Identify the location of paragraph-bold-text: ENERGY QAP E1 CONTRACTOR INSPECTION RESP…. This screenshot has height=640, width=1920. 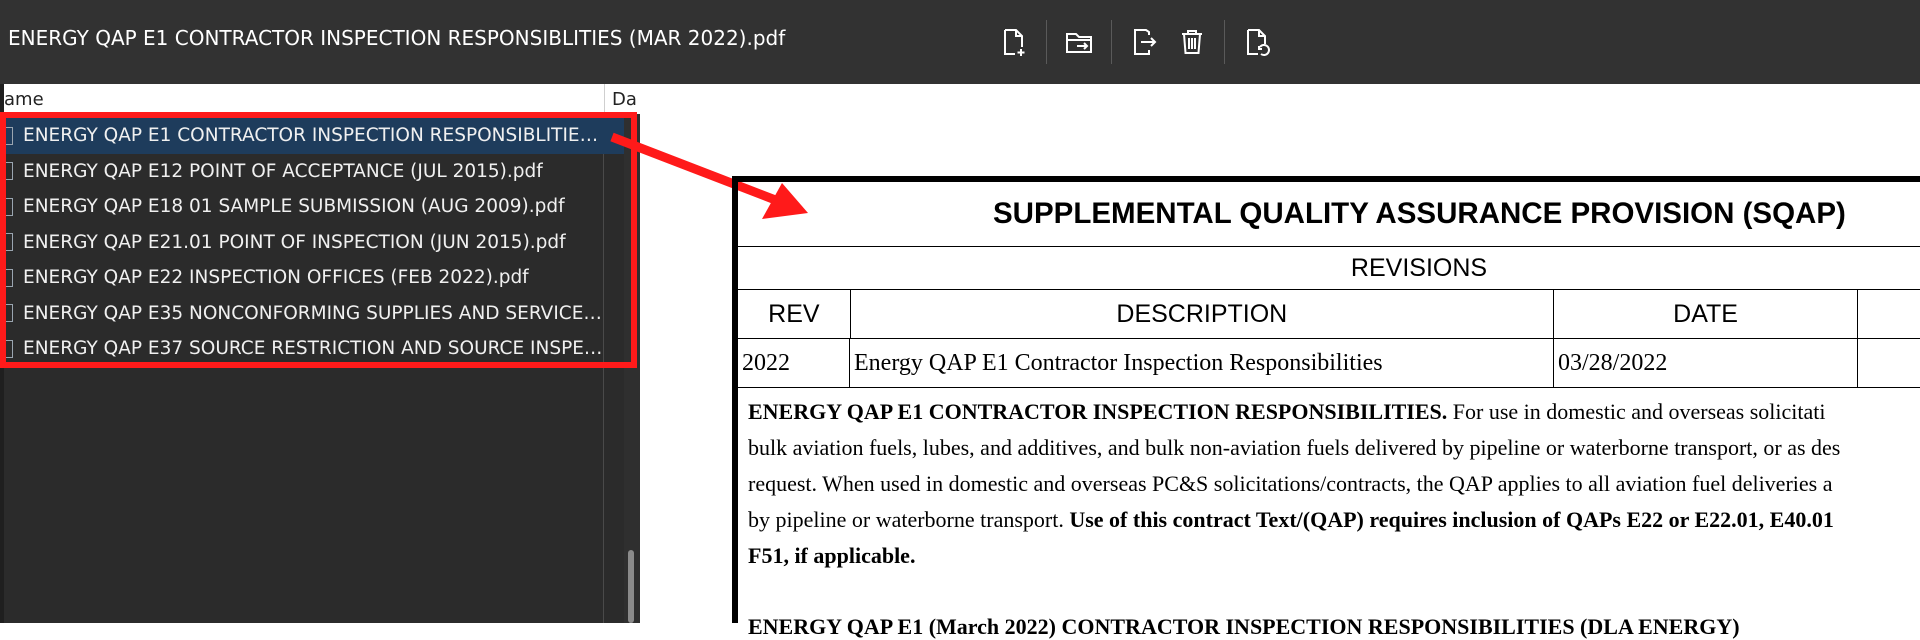
(1098, 411).